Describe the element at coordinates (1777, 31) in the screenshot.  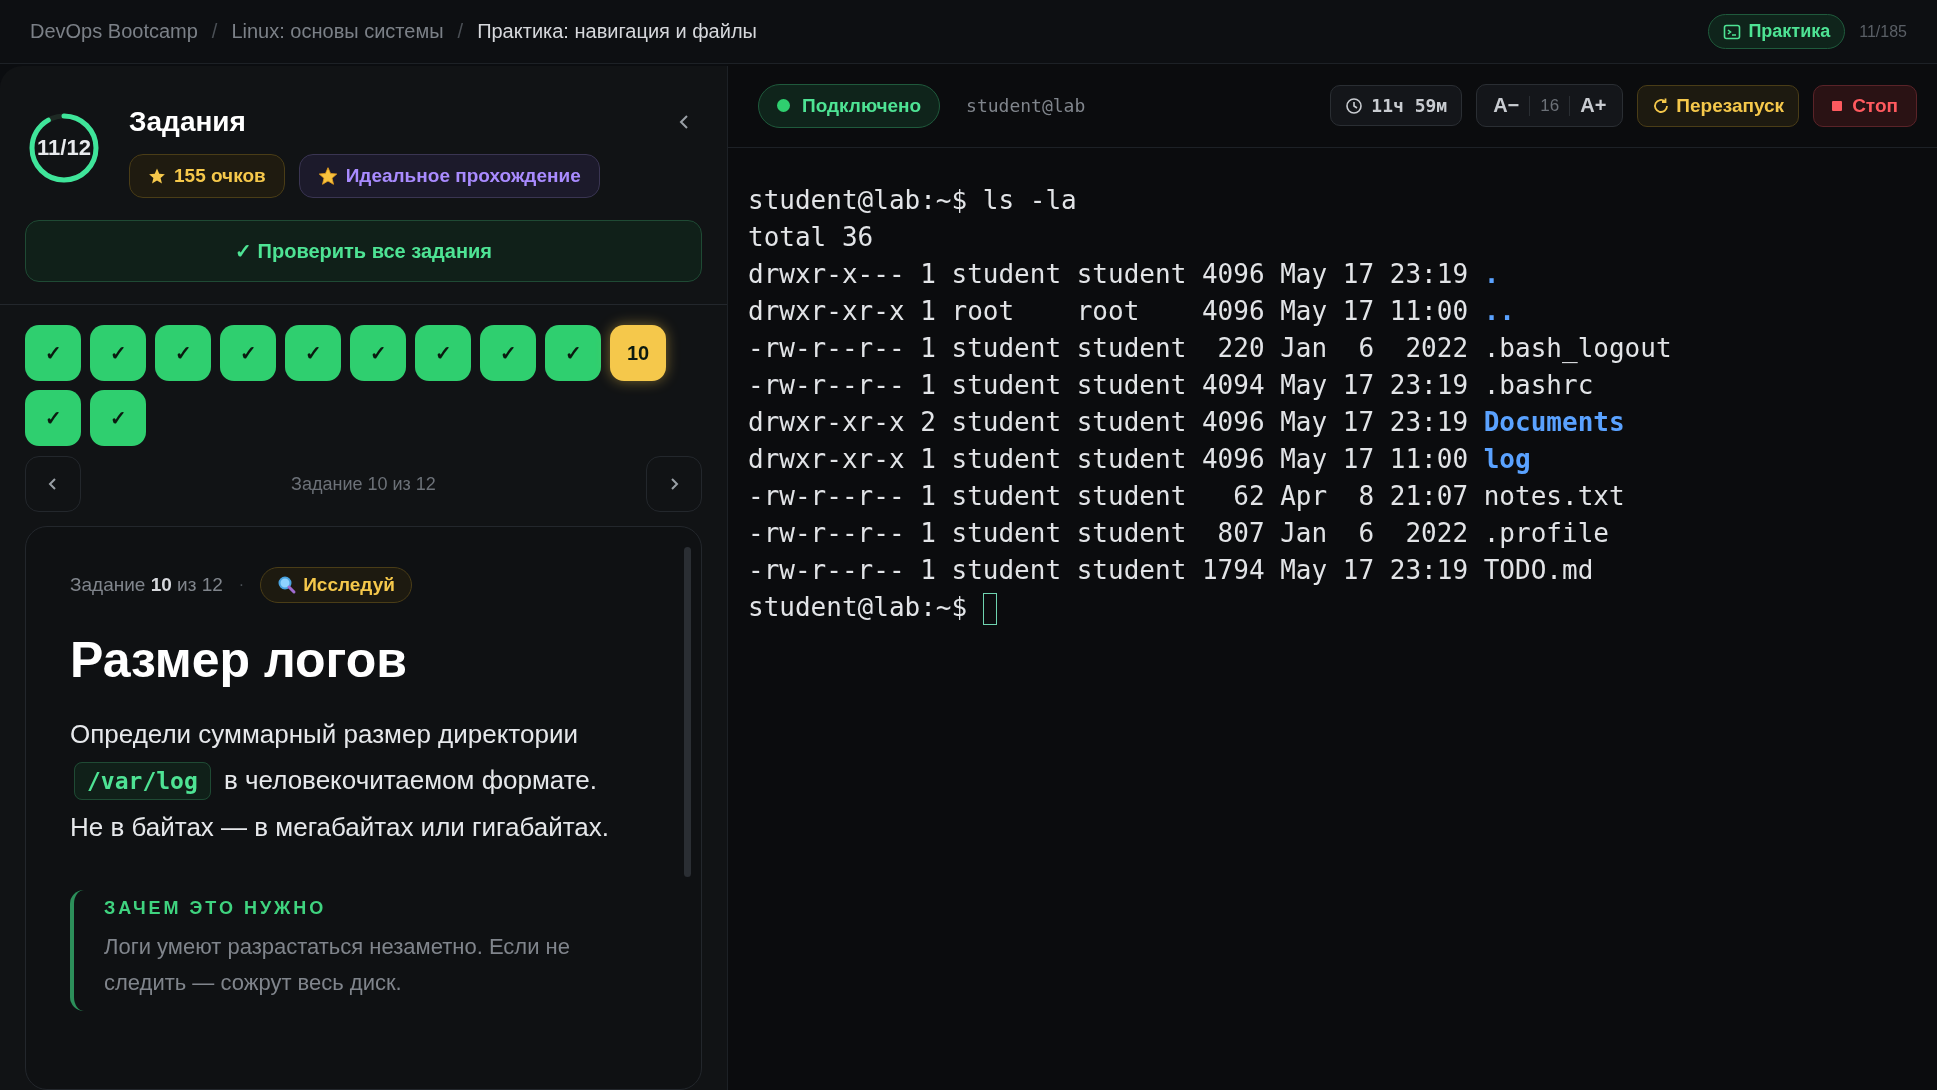
I see `practice-badge: Практика` at that location.